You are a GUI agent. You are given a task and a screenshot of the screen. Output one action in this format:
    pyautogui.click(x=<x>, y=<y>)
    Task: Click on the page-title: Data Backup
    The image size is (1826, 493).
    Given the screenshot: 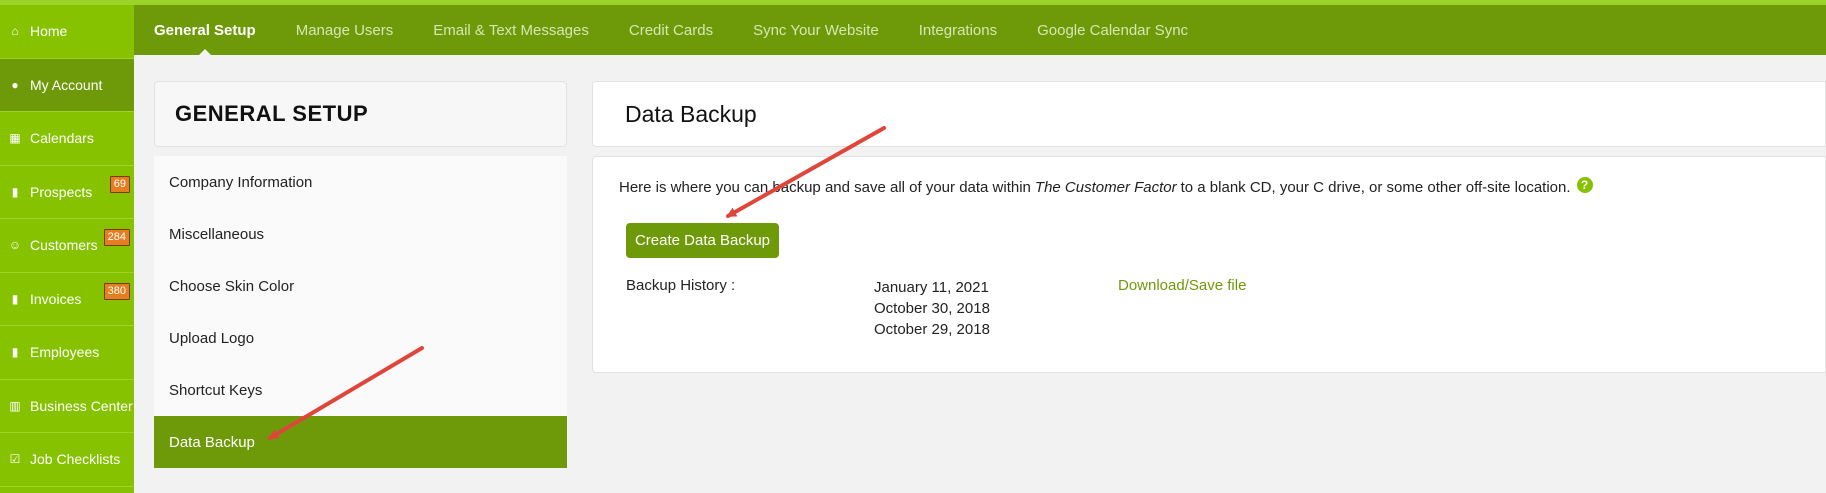 What is the action you would take?
    pyautogui.click(x=1209, y=114)
    